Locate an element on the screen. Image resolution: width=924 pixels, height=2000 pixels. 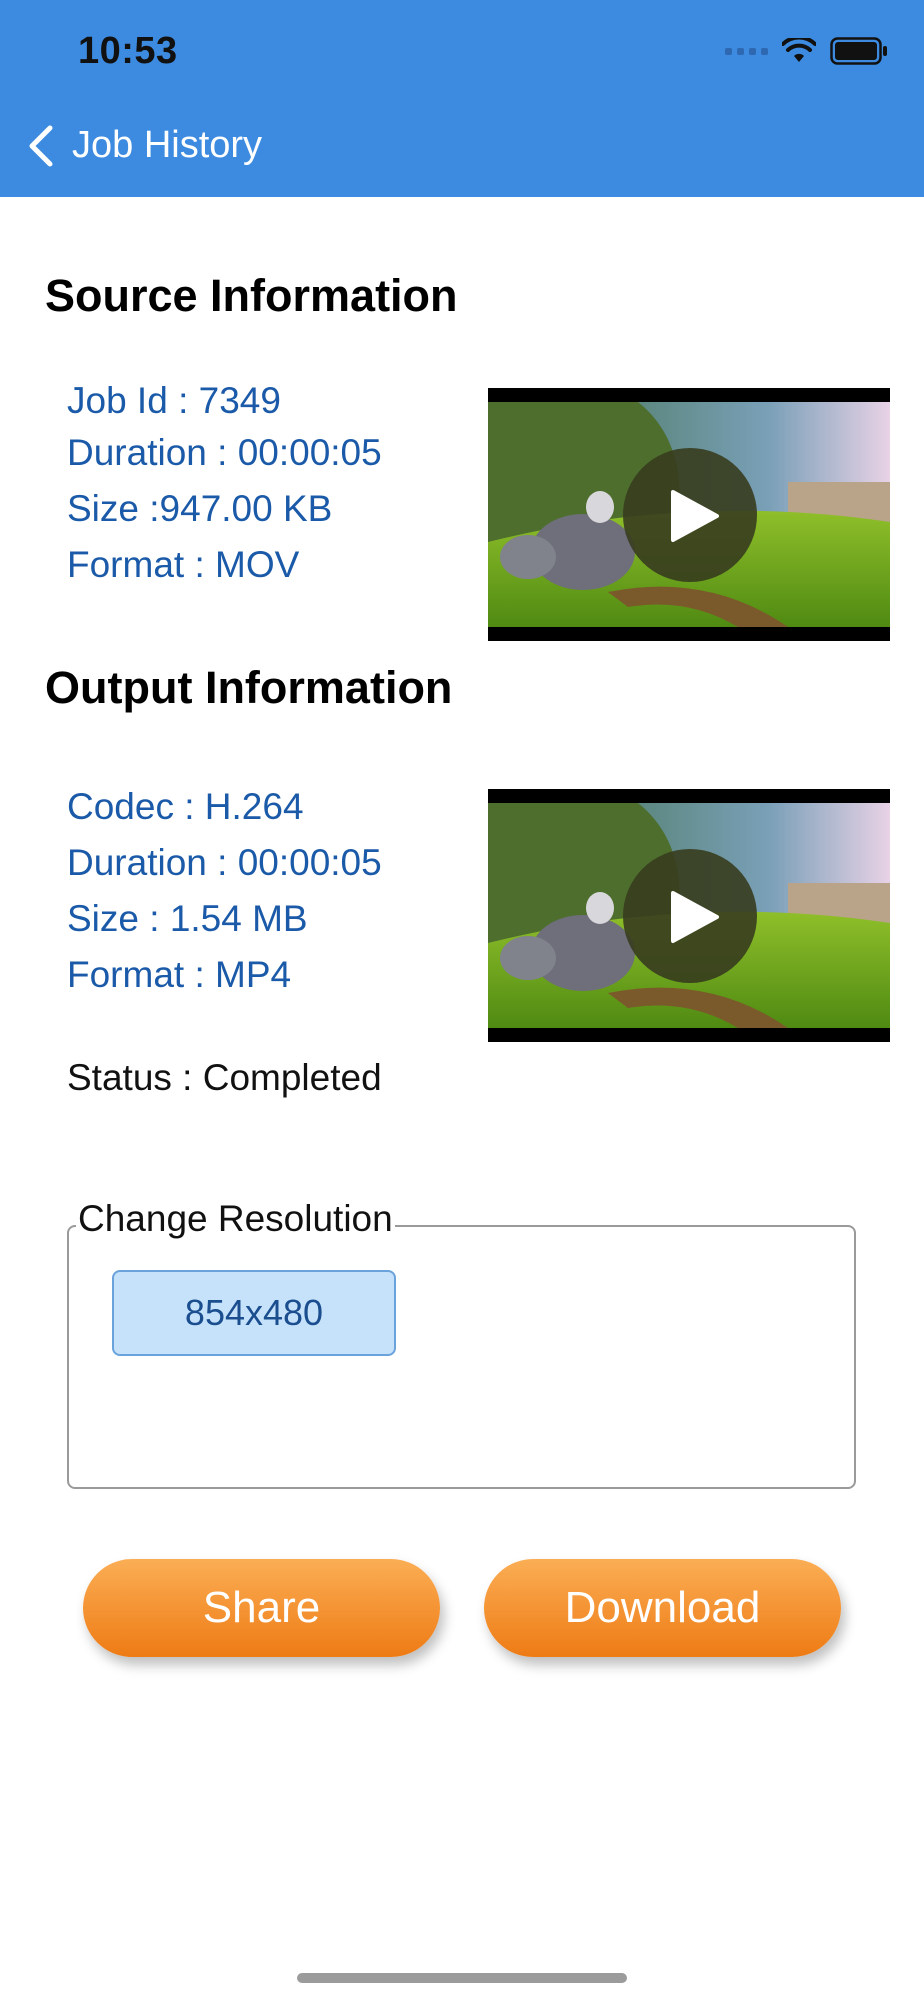
source-video-player is located at coordinates (689, 514).